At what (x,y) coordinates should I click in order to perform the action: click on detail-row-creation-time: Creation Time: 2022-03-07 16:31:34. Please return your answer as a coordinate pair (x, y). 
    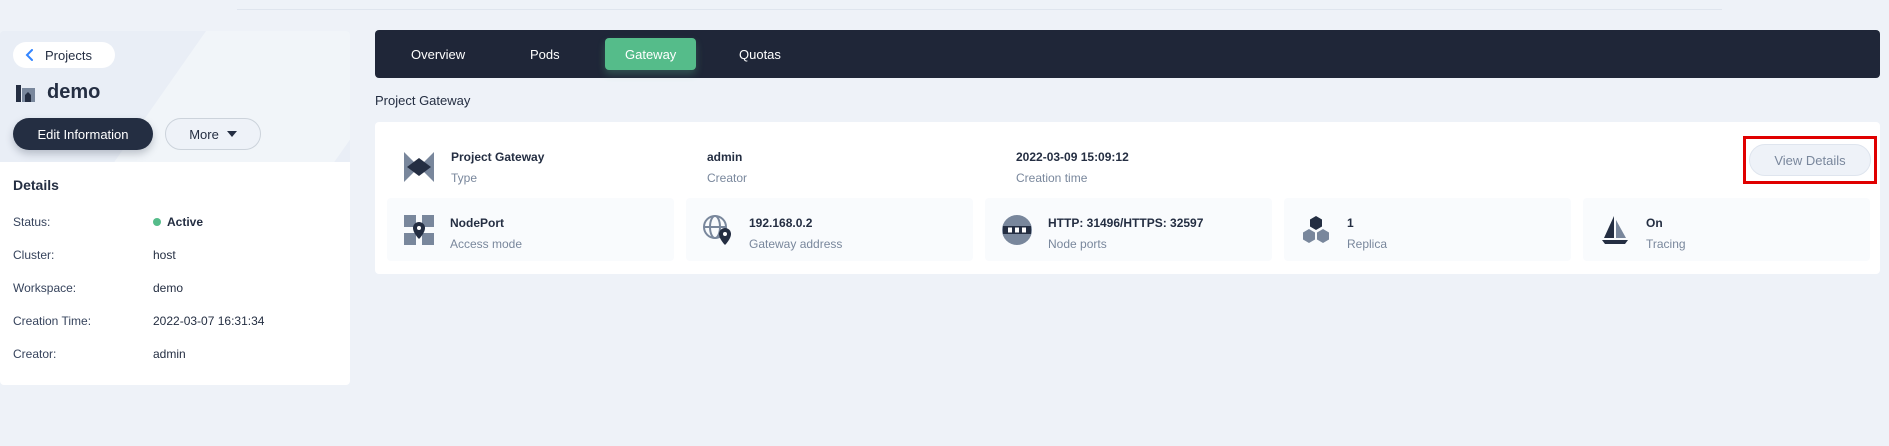
    Looking at the image, I should click on (173, 322).